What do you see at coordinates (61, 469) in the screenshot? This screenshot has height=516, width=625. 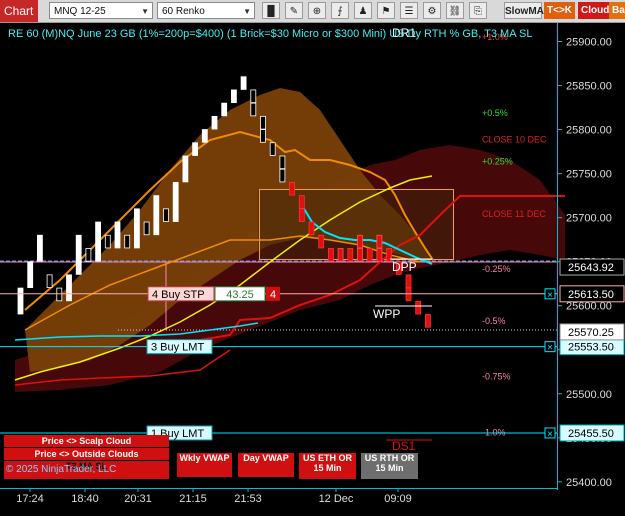 I see `copyright-text: © 2025 NinjaTrader, LLC` at bounding box center [61, 469].